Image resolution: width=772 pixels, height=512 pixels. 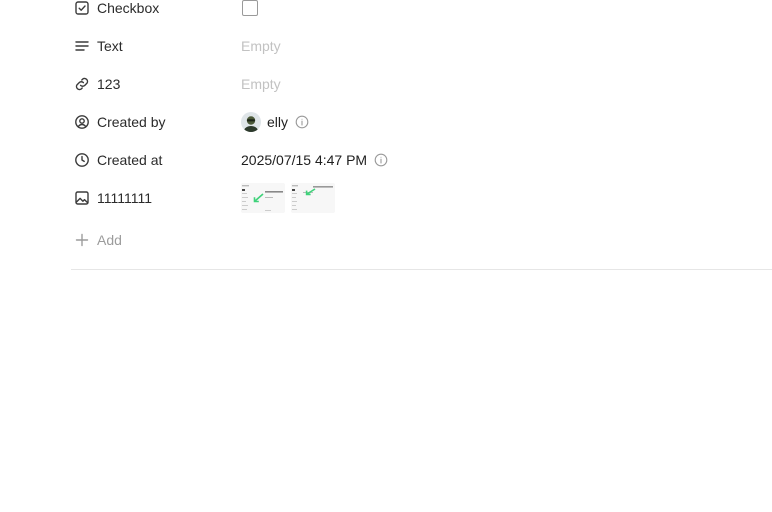 I want to click on property-value-text: Empty, so click(x=261, y=46).